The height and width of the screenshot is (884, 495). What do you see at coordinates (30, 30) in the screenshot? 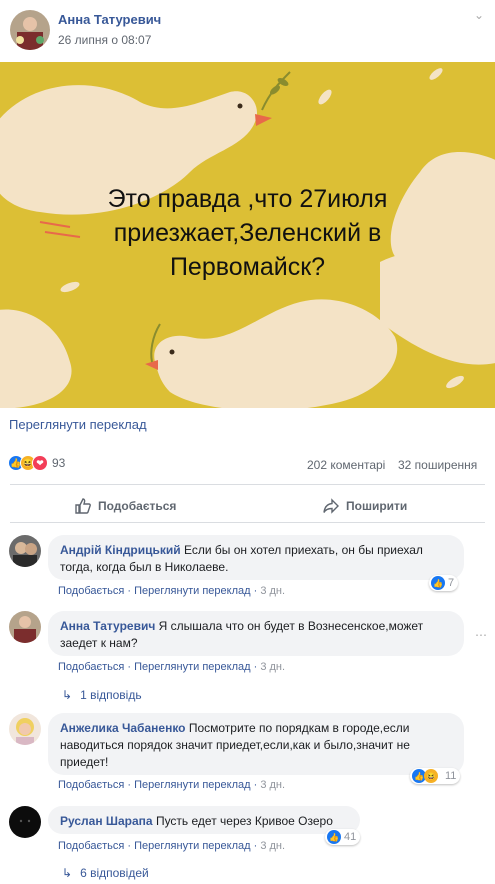
I see `author-avatar` at bounding box center [30, 30].